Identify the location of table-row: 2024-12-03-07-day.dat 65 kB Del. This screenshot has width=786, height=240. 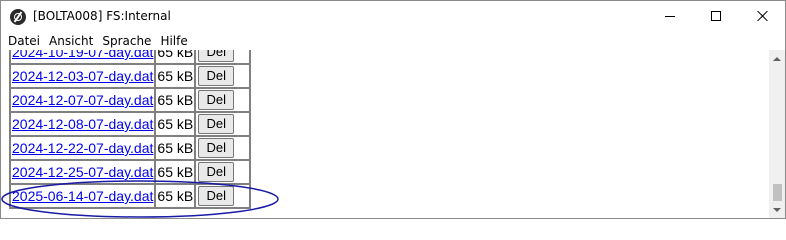
(130, 76).